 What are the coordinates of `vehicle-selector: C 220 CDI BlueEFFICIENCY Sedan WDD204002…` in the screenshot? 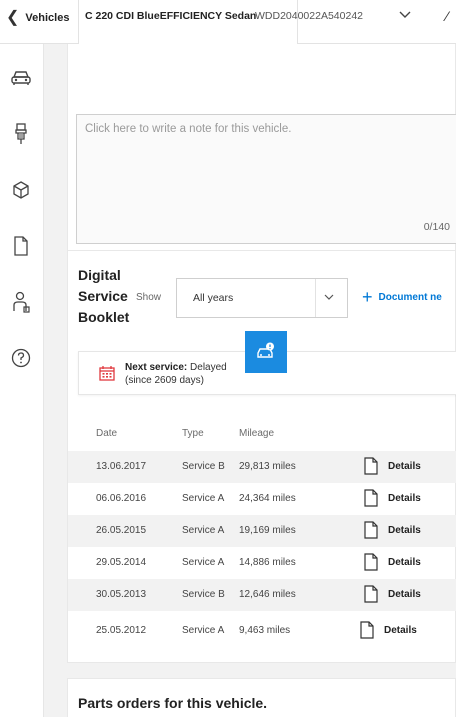 It's located at (244, 22).